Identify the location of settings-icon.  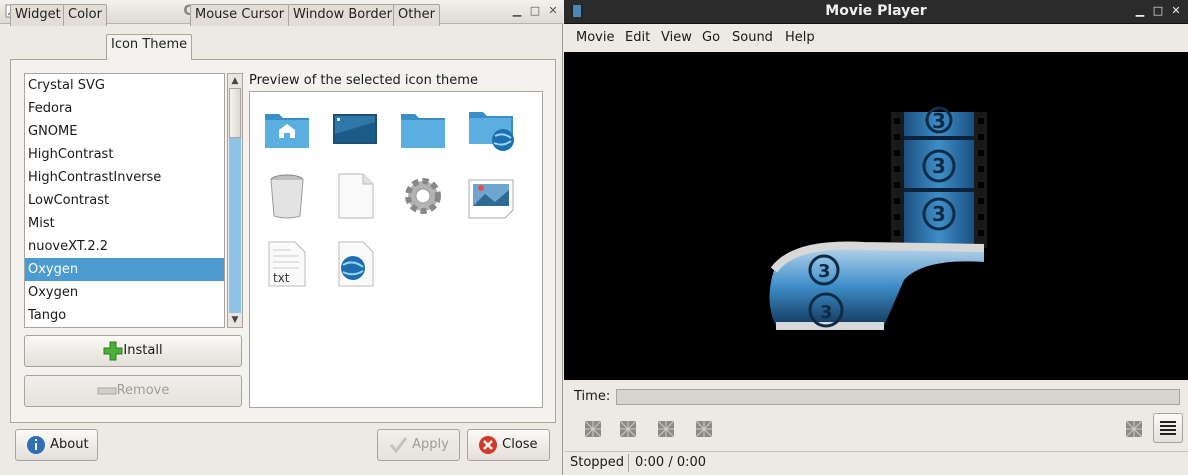
(423, 196).